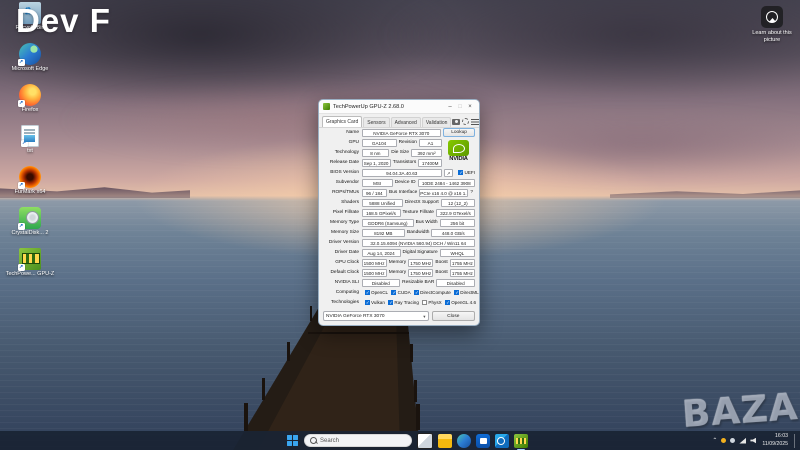 Image resolution: width=800 pixels, height=450 pixels. I want to click on task-view-button, so click(425, 440).